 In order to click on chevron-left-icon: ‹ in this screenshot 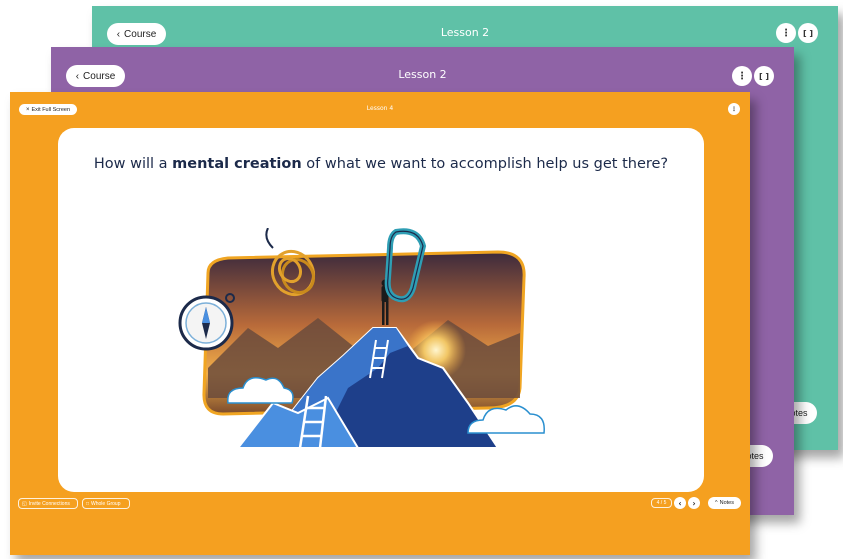, I will do `click(680, 503)`.